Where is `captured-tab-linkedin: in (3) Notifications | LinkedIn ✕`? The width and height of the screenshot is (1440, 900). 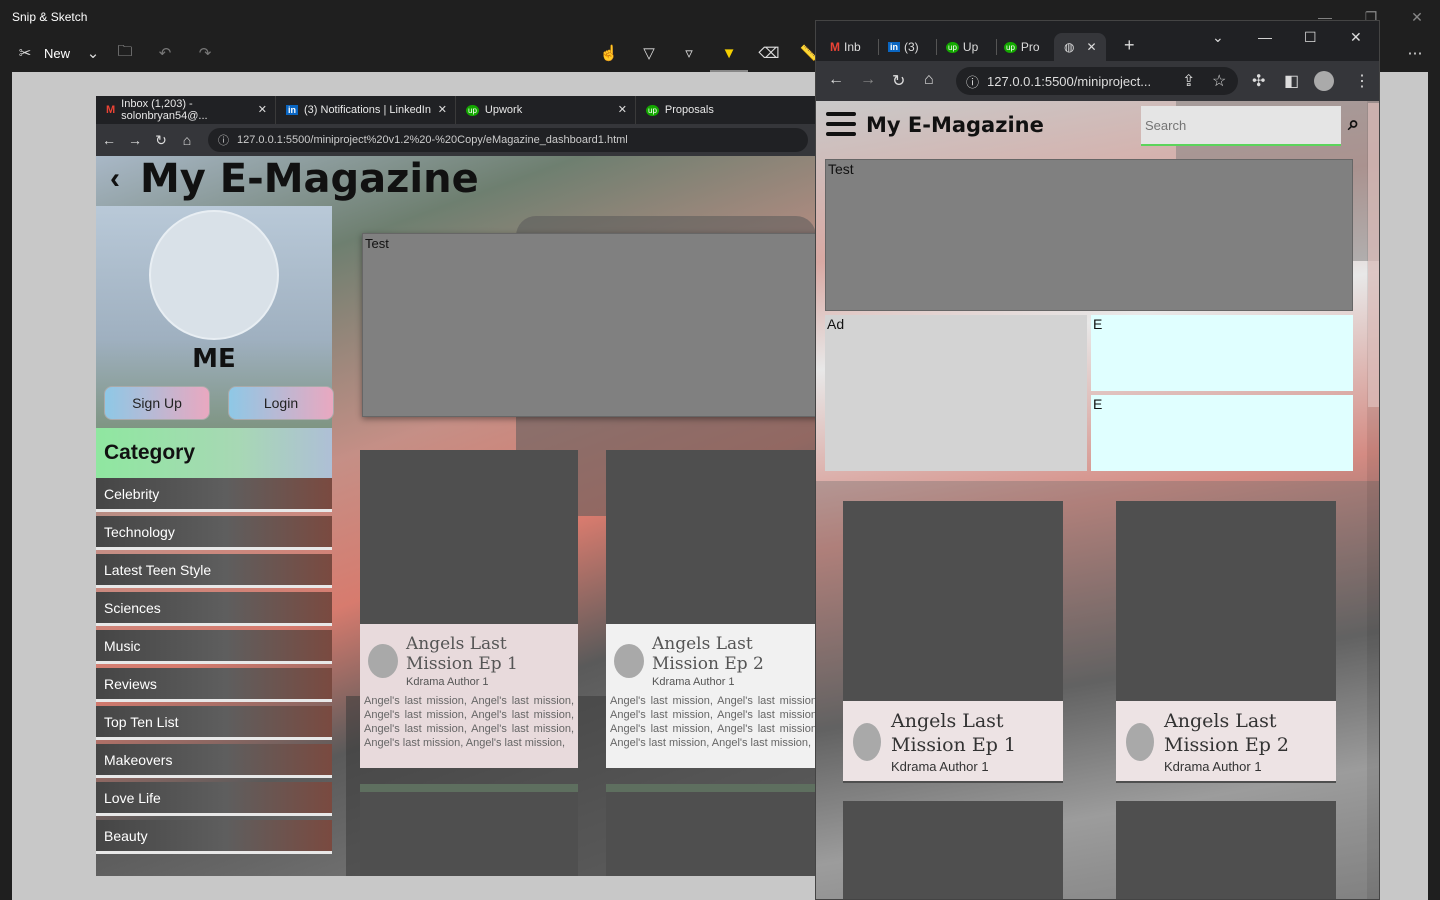
captured-tab-linkedin: in (3) Notifications | LinkedIn ✕ is located at coordinates (366, 110).